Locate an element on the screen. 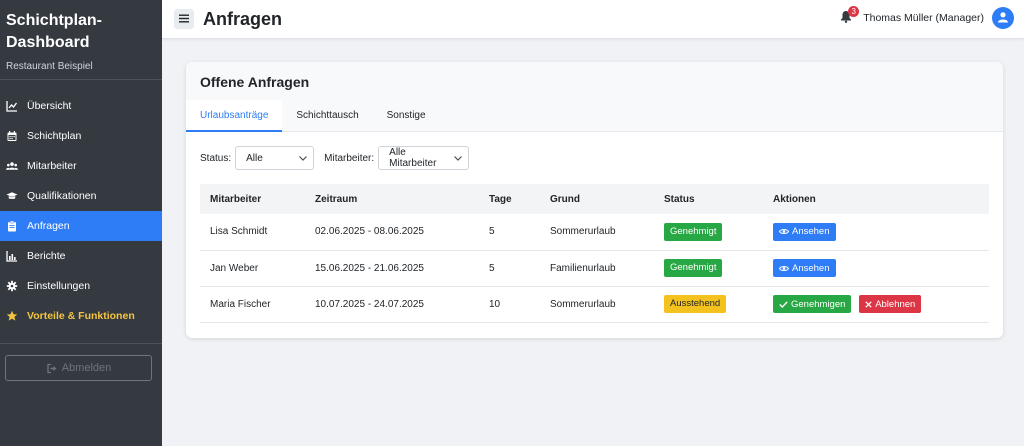 The width and height of the screenshot is (1024, 446). logout-button: Abmelden is located at coordinates (78, 368).